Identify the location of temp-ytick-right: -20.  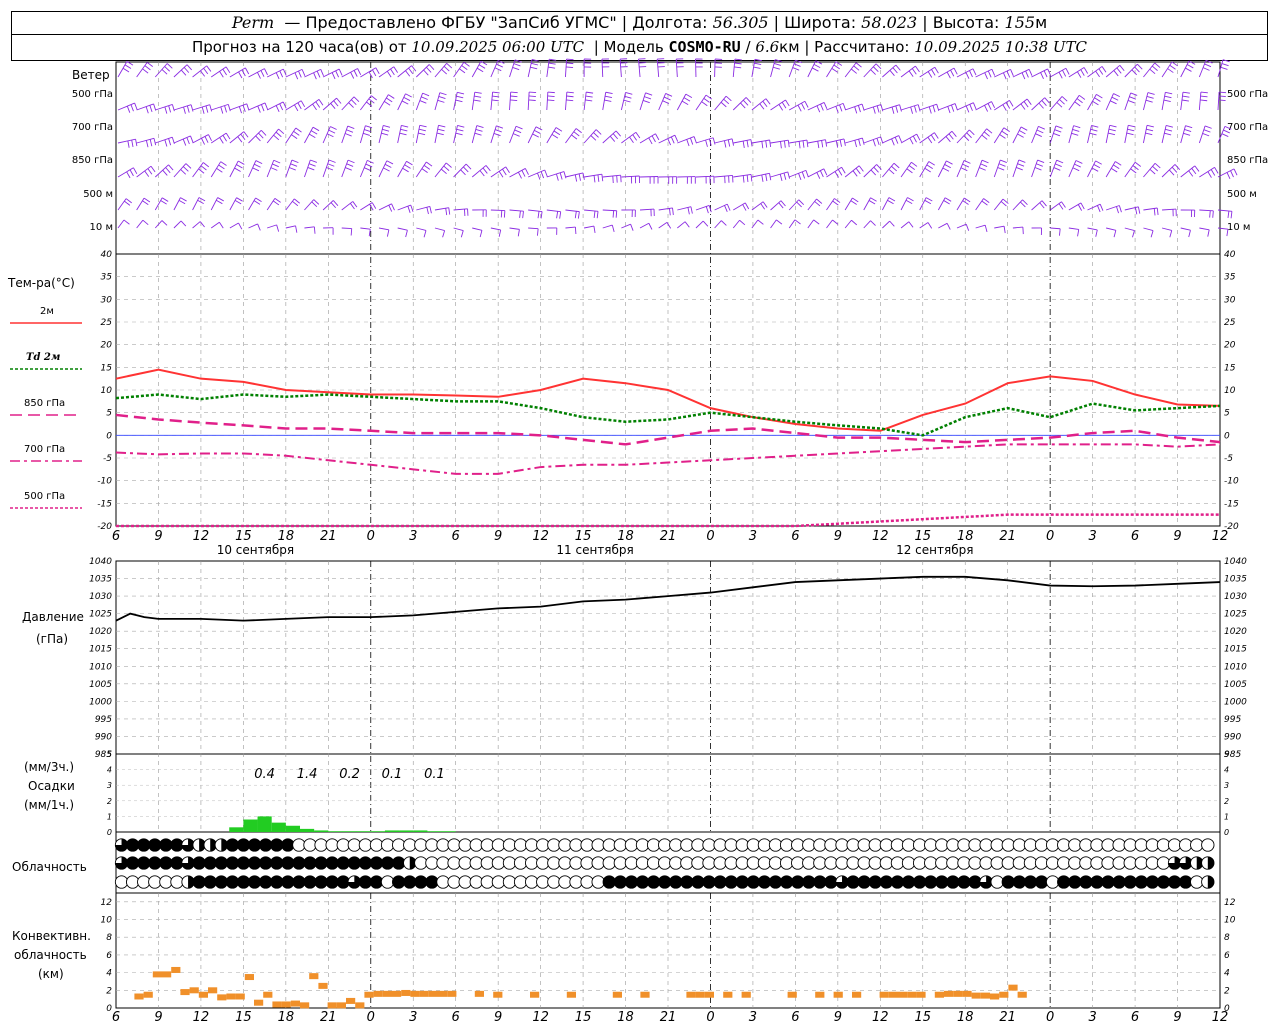
(1231, 527).